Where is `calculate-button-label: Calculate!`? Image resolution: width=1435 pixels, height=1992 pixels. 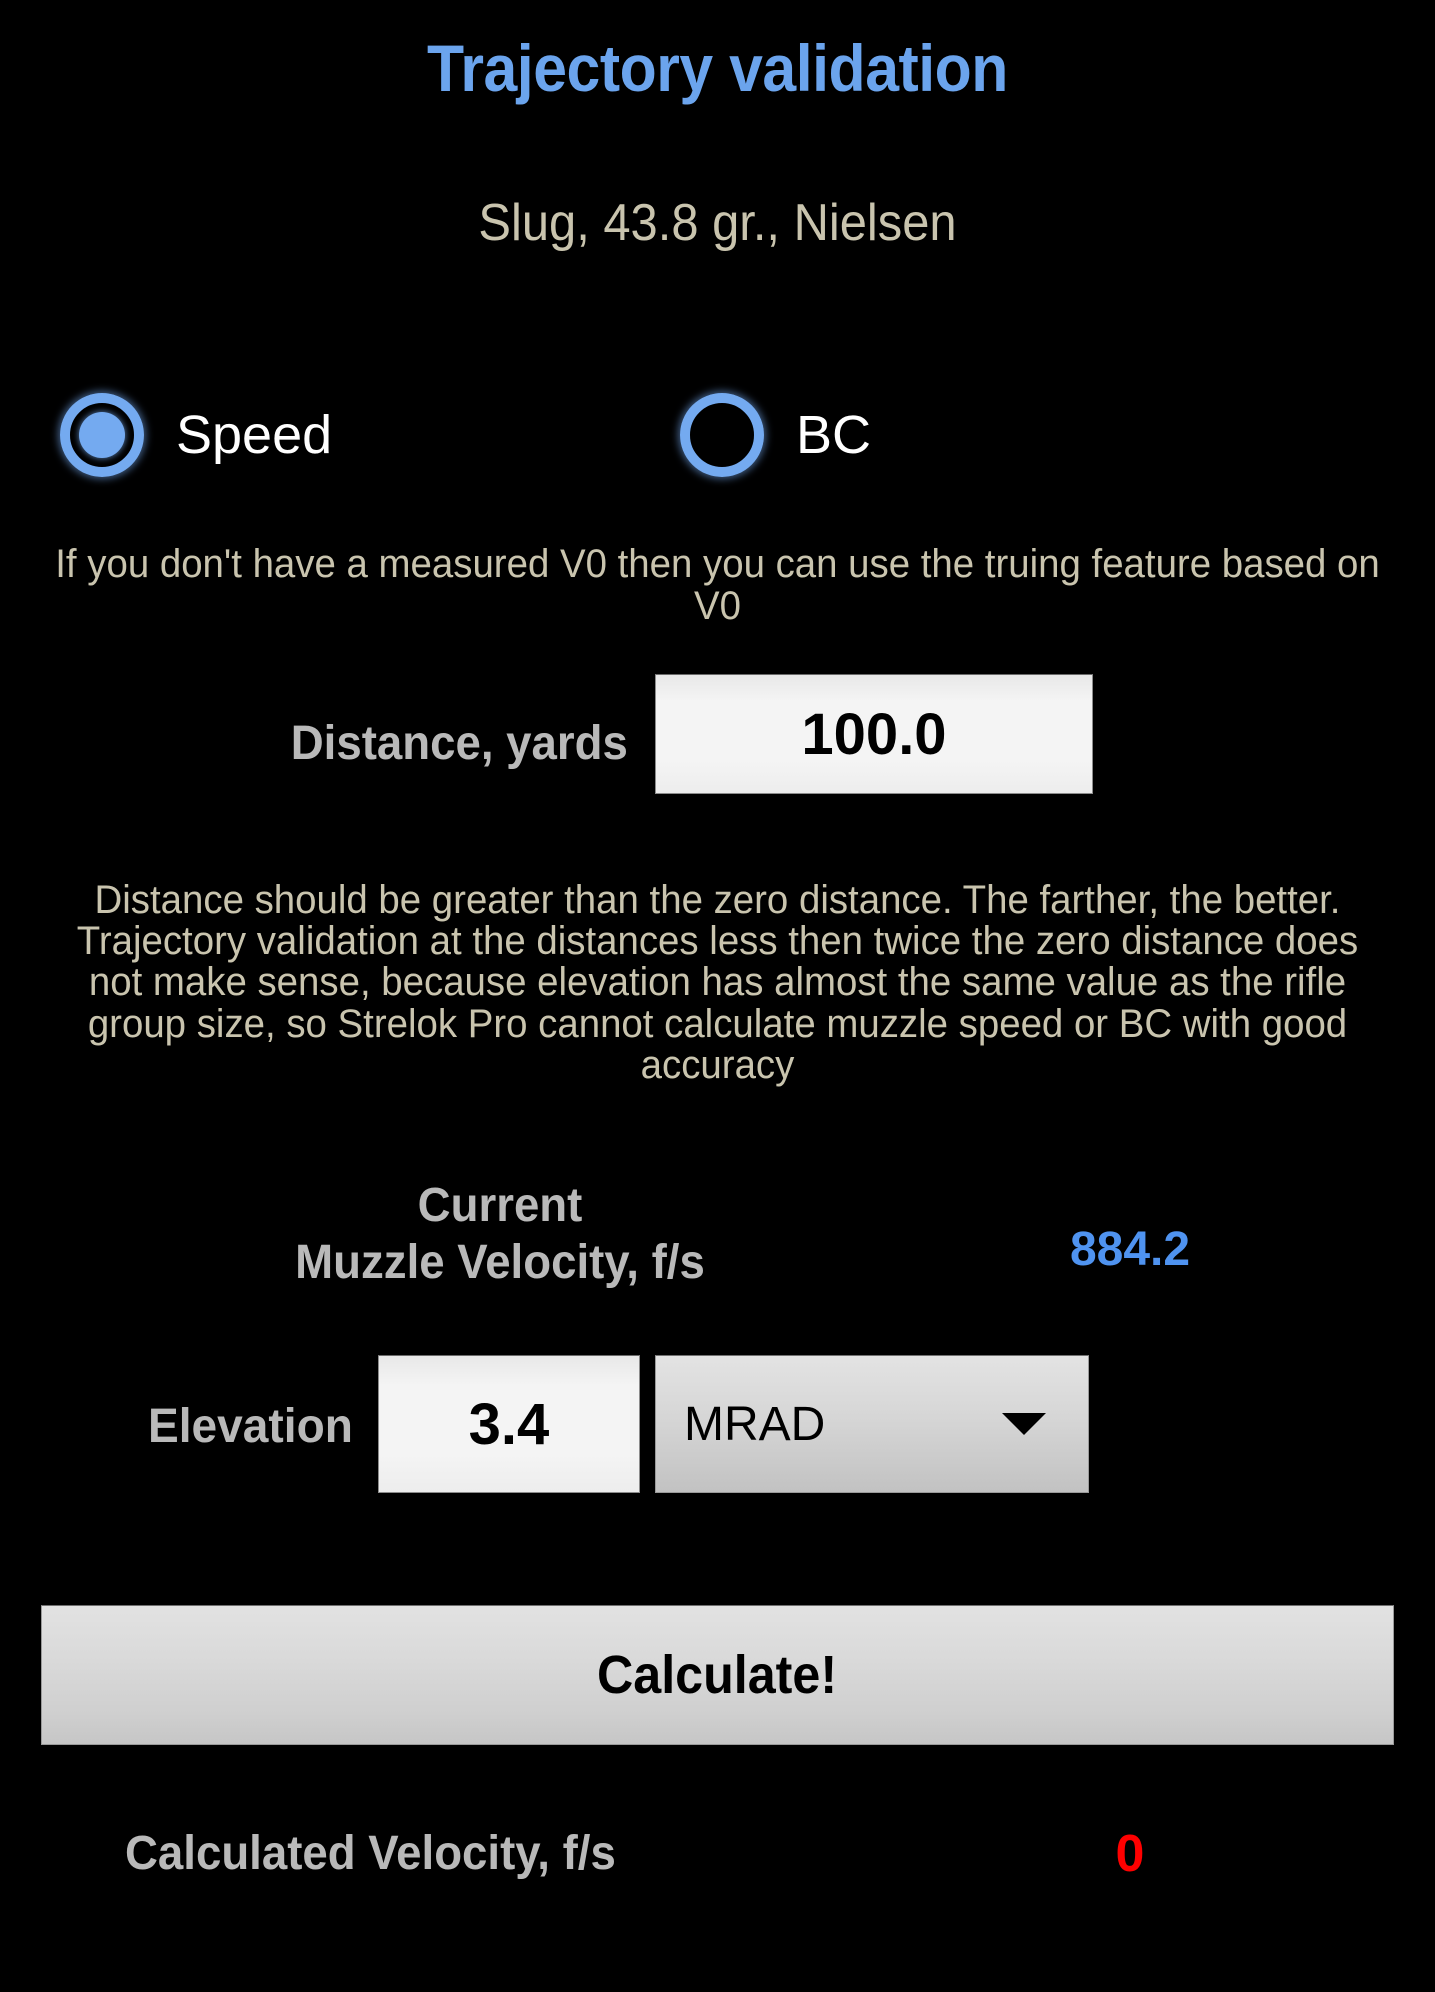 calculate-button-label: Calculate! is located at coordinates (717, 1675).